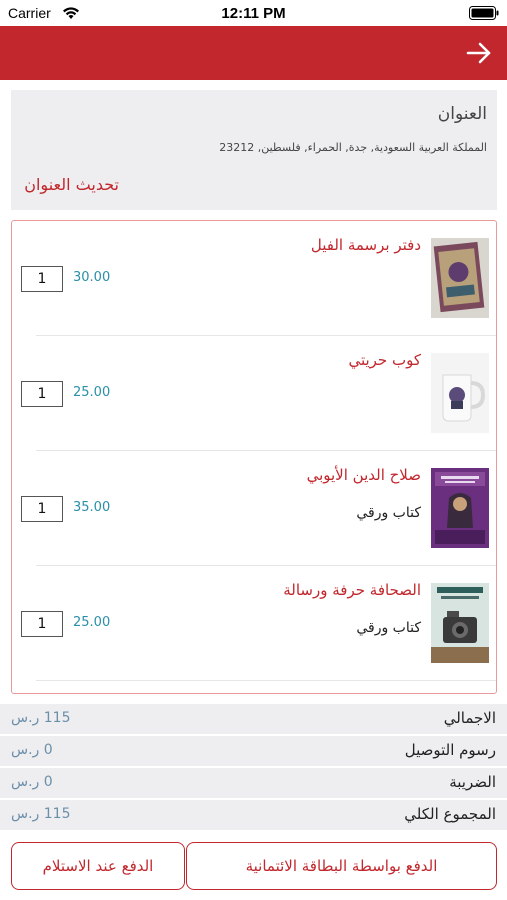 The image size is (507, 900). Describe the element at coordinates (341, 866) in the screenshot. I see `pay-by-card-button: الدفع بواسطة البطاقة الائتمانية` at that location.